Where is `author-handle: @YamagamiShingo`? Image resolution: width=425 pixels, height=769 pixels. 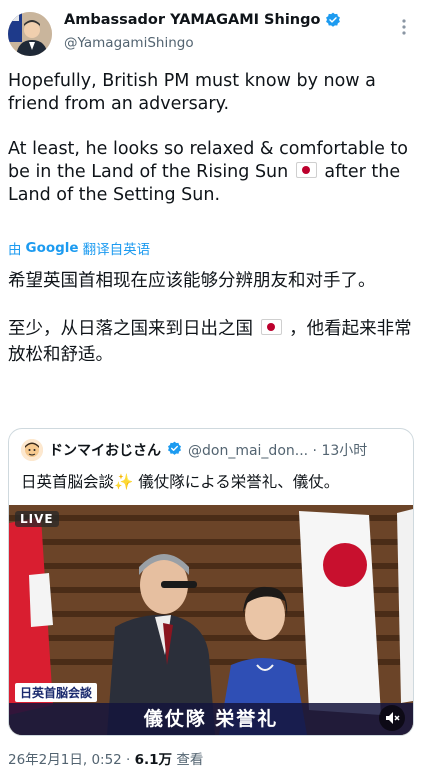 author-handle: @YamagamiShingo is located at coordinates (129, 43).